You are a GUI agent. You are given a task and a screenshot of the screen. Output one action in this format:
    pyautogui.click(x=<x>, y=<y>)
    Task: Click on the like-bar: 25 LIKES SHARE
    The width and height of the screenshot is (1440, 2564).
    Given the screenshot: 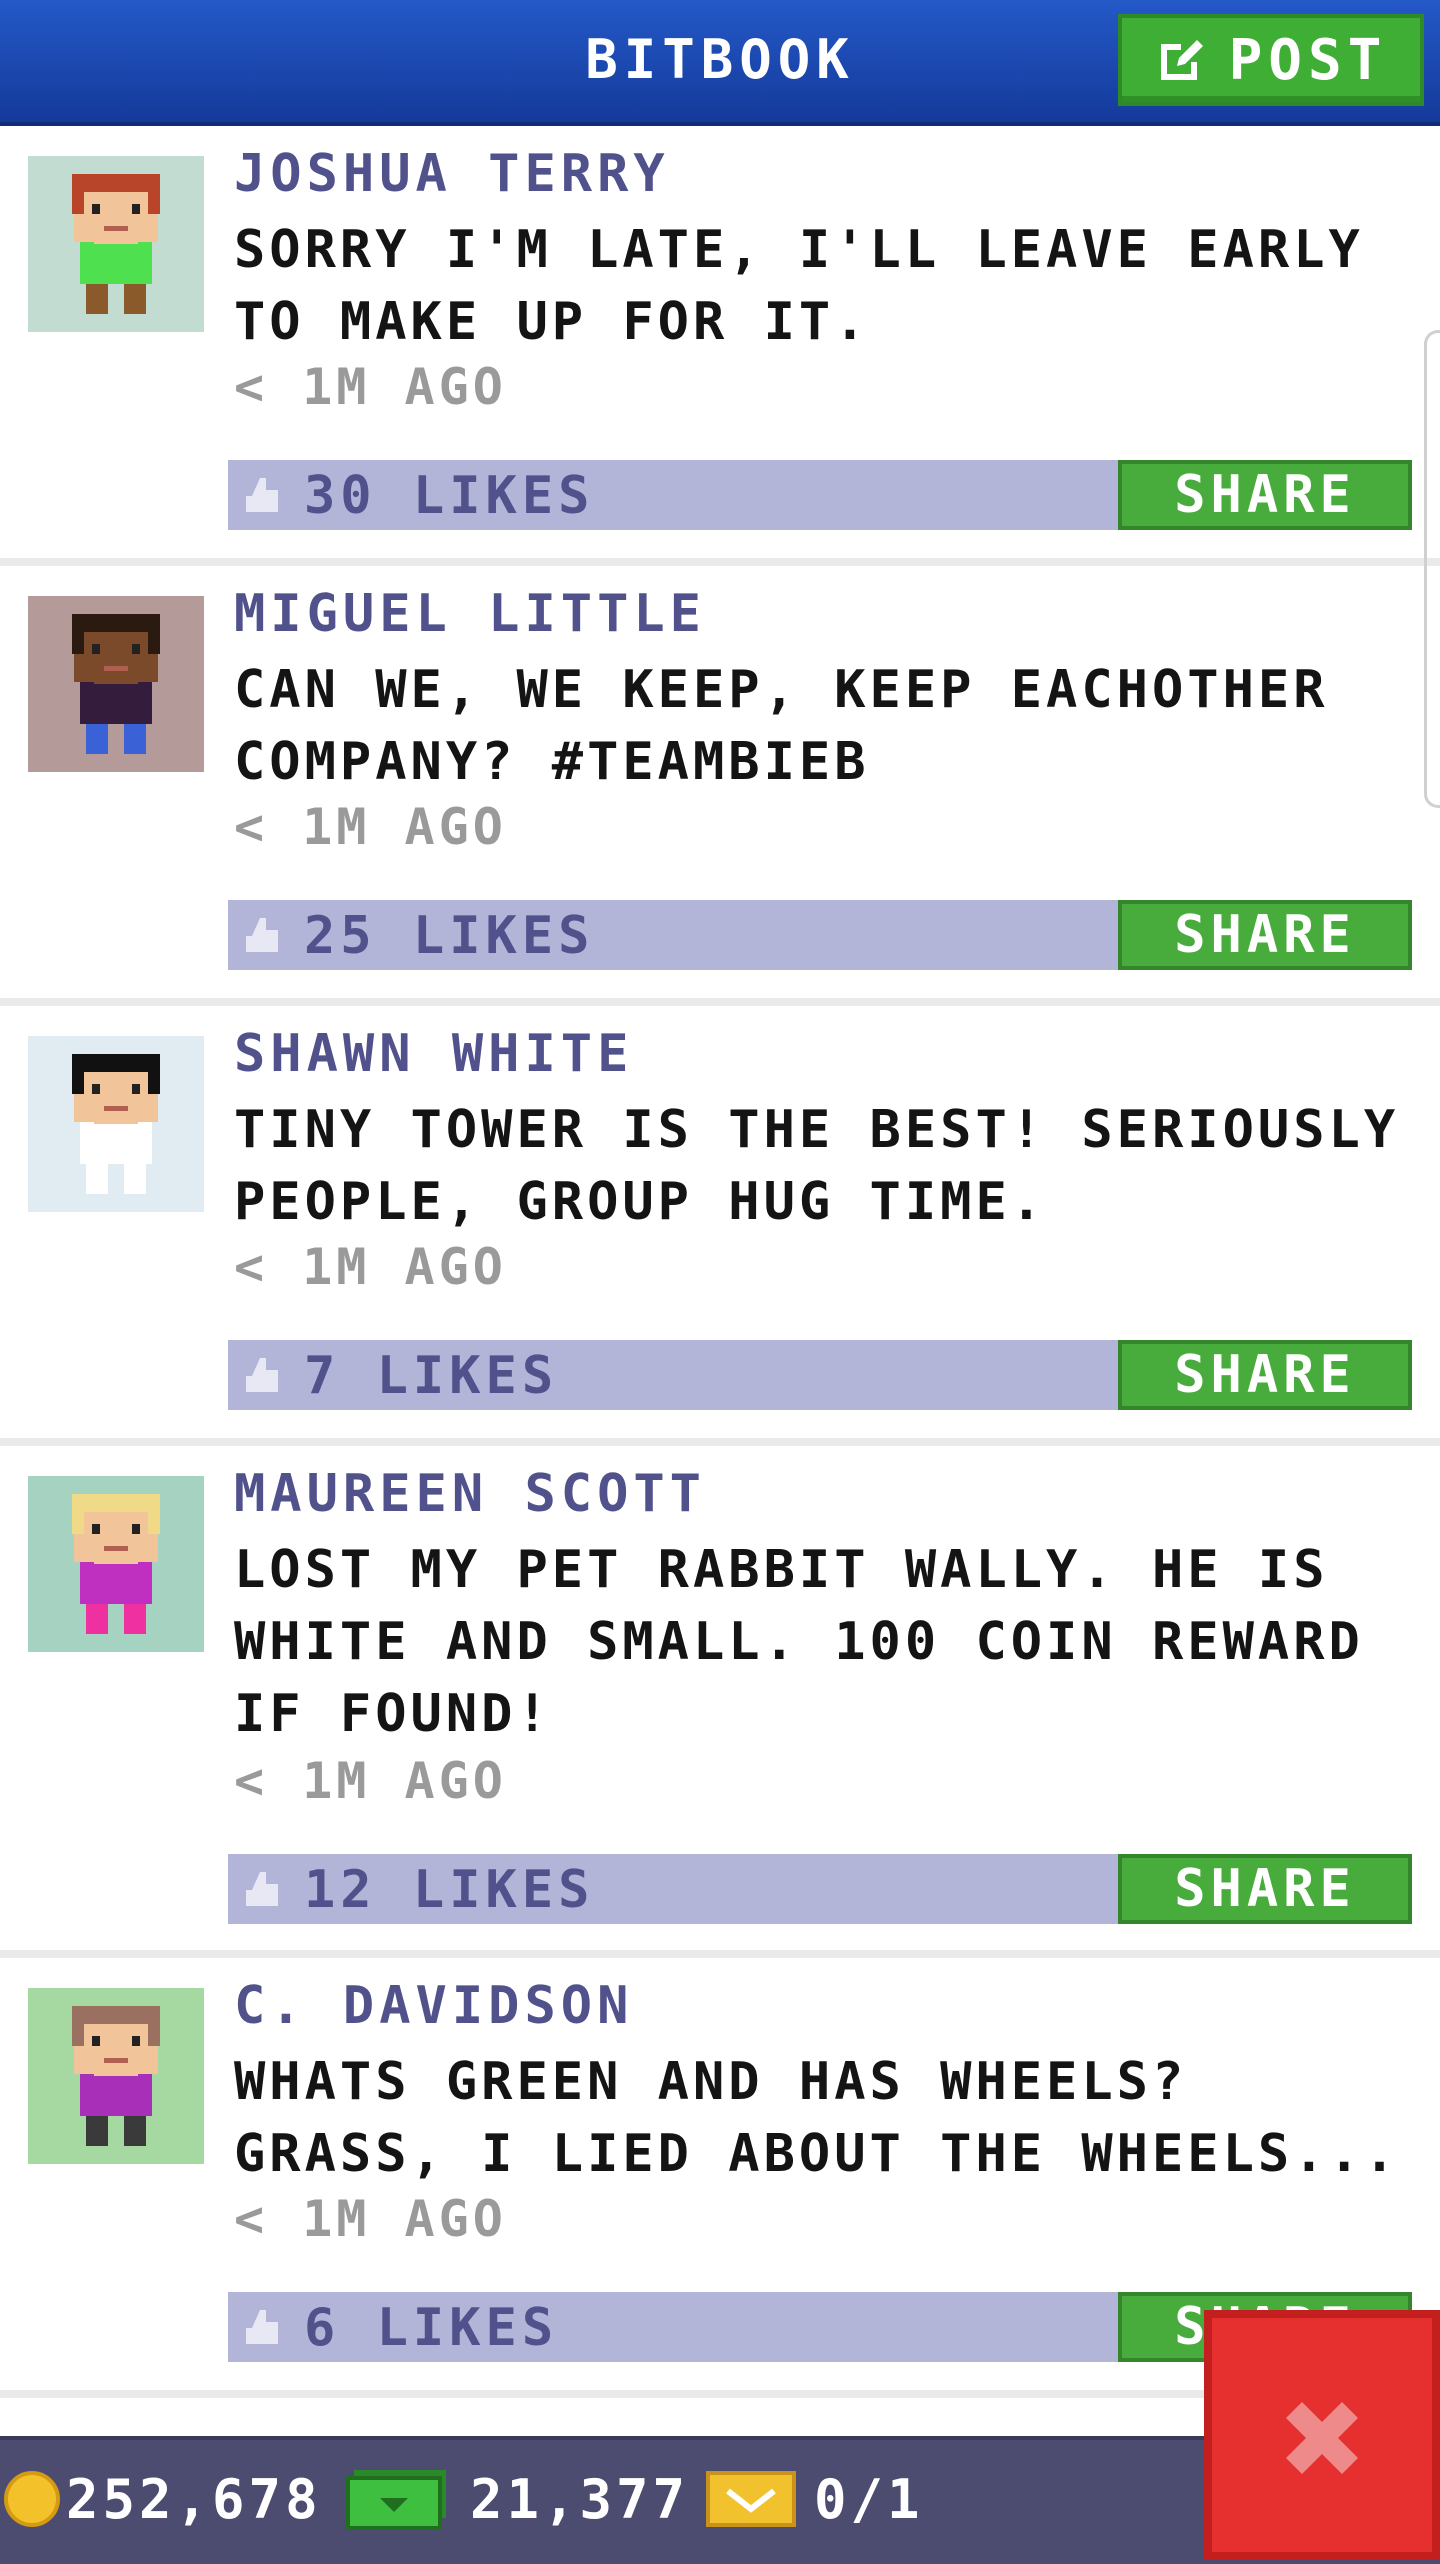 What is the action you would take?
    pyautogui.click(x=820, y=935)
    